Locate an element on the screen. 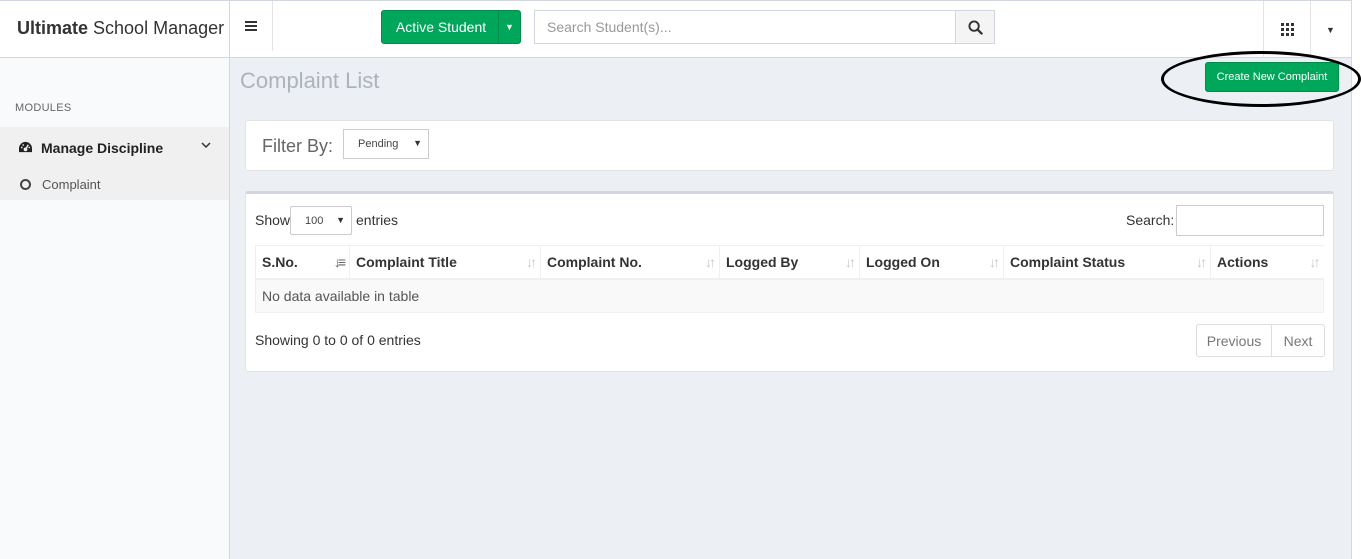 The width and height of the screenshot is (1361, 559). next-page-button: Next is located at coordinates (1298, 340).